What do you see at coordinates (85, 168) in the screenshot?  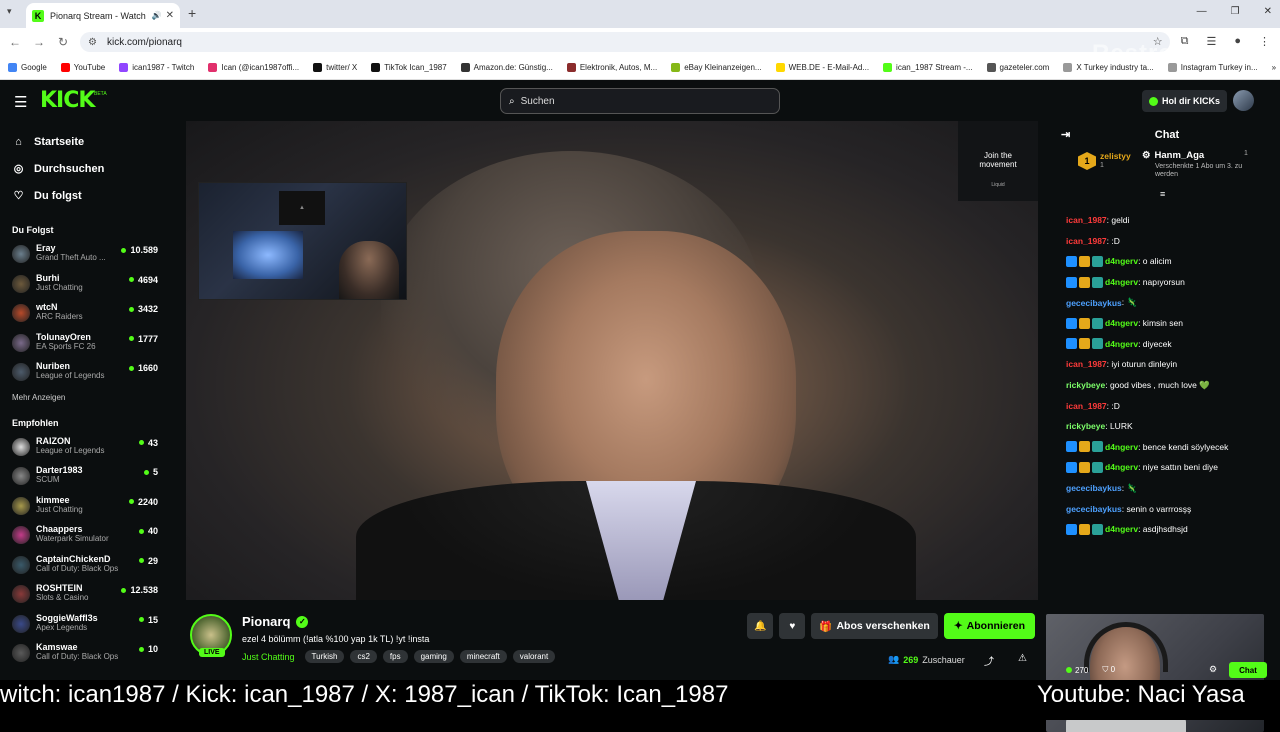 I see `nav-durchsuchen: ◎ Durchsuchen` at bounding box center [85, 168].